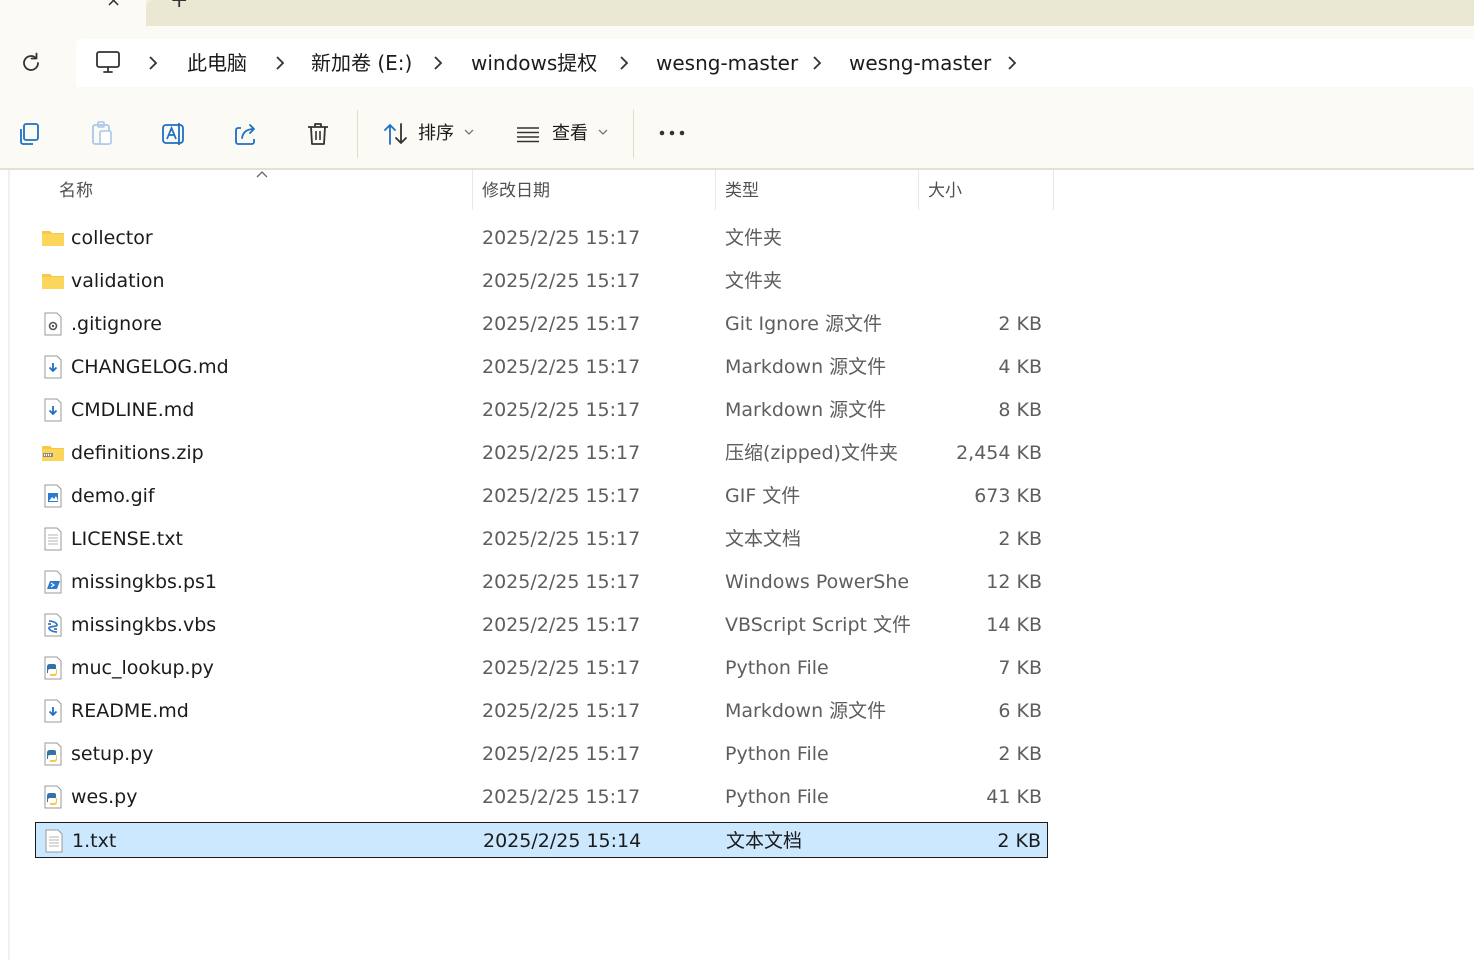  I want to click on file-name: 1.txt, so click(94, 841).